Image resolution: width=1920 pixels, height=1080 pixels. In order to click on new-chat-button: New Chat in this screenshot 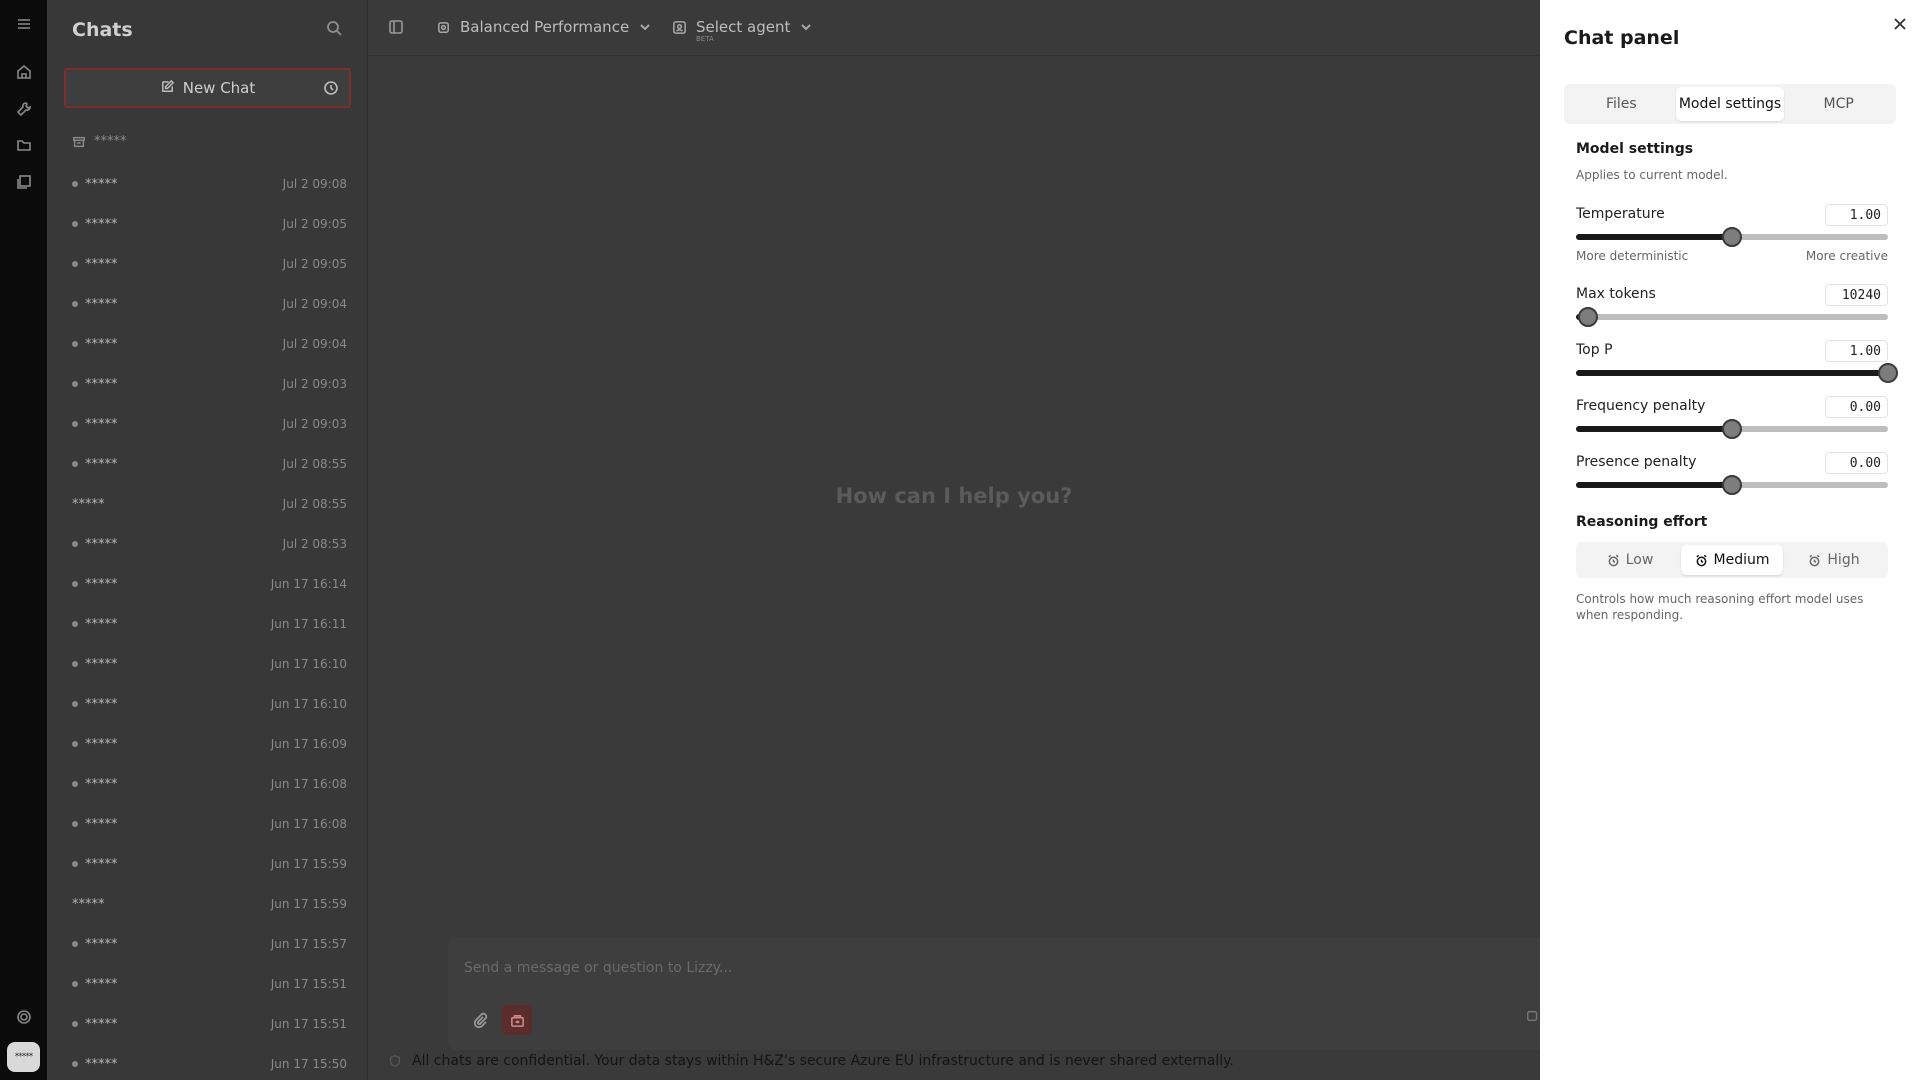, I will do `click(207, 88)`.